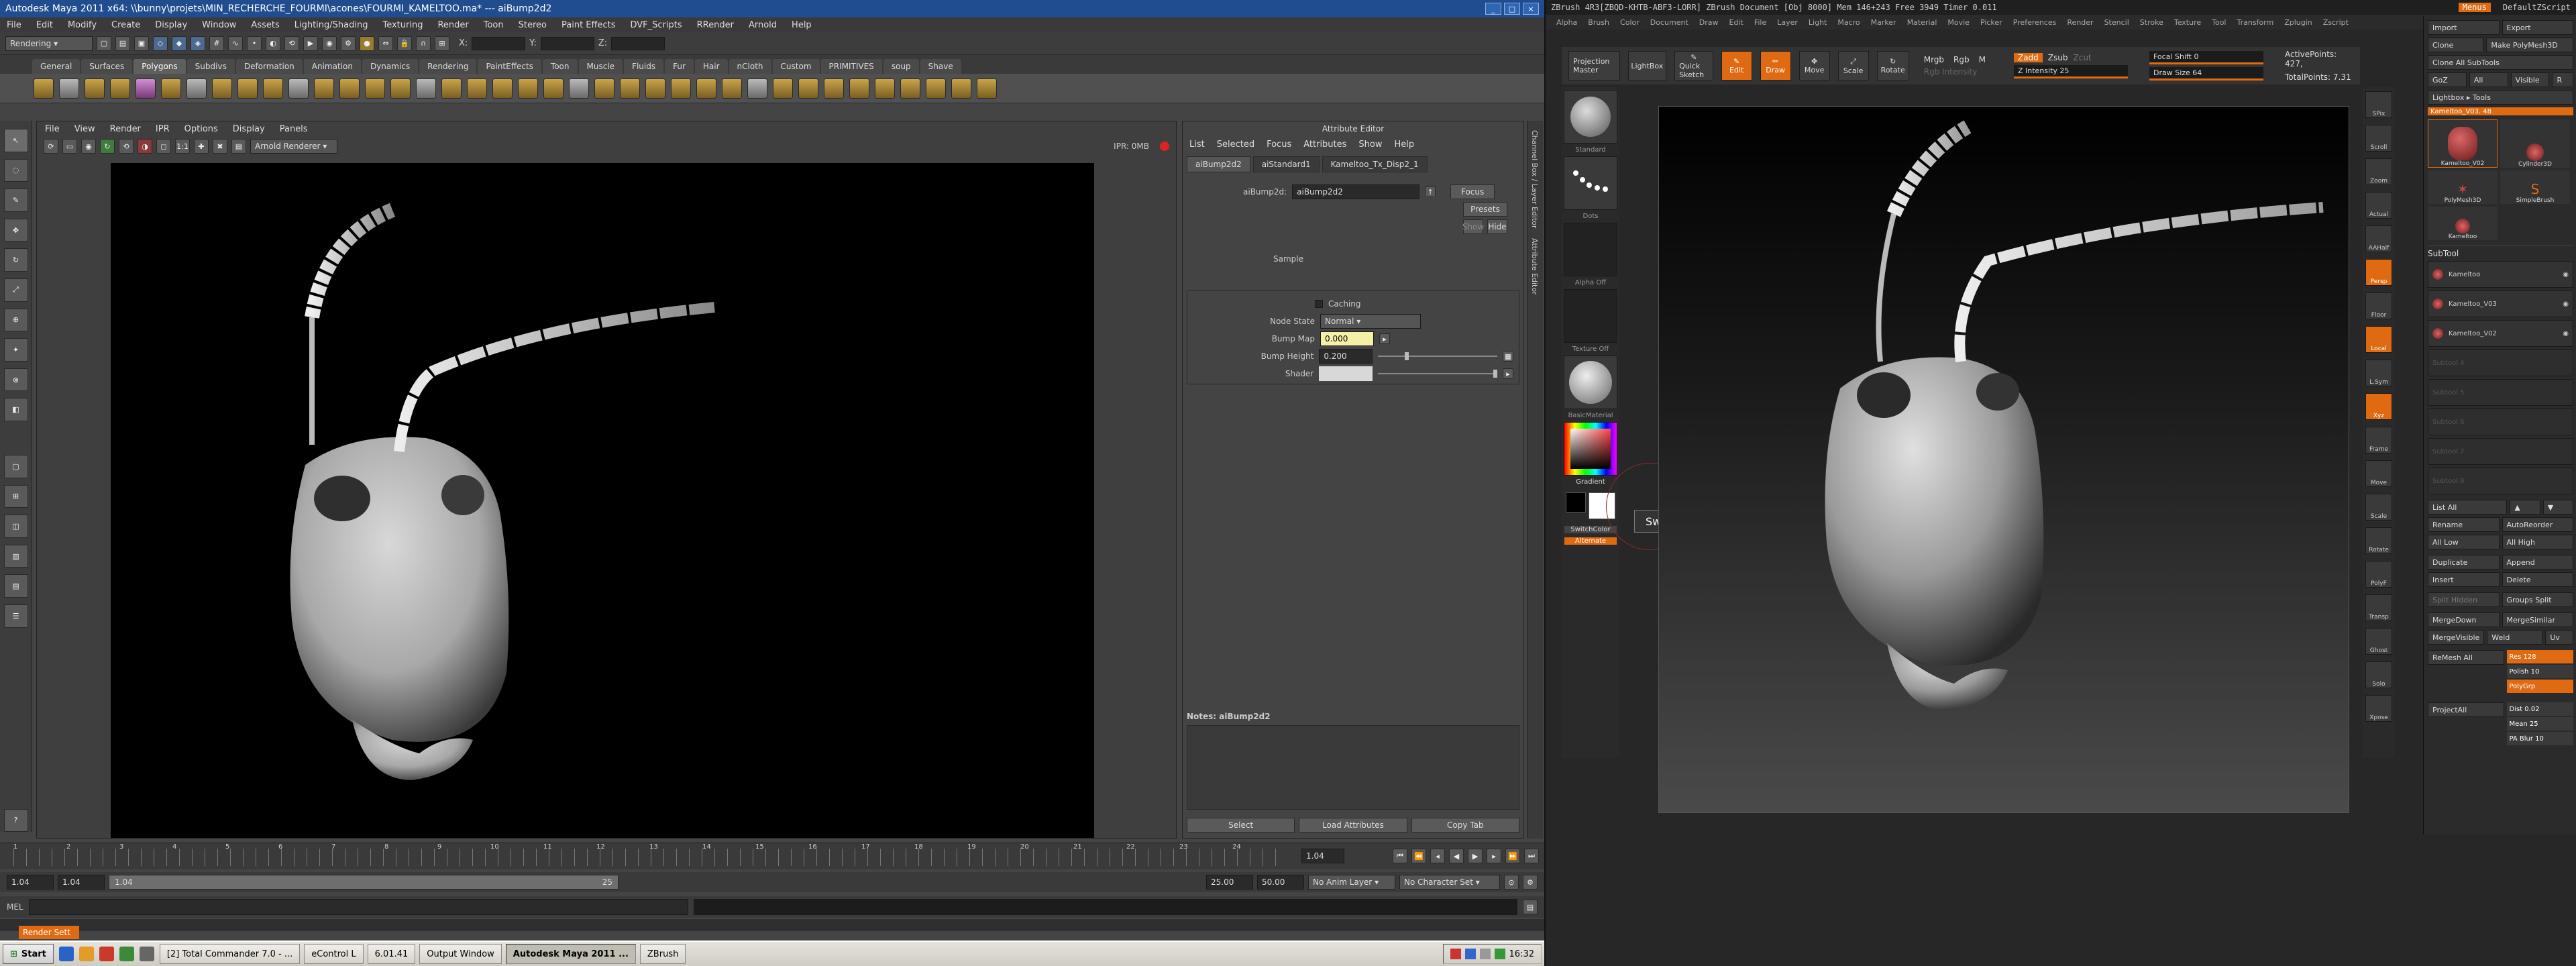  Describe the element at coordinates (2456, 637) in the screenshot. I see `merge-visible-button: MergeVisible` at that location.